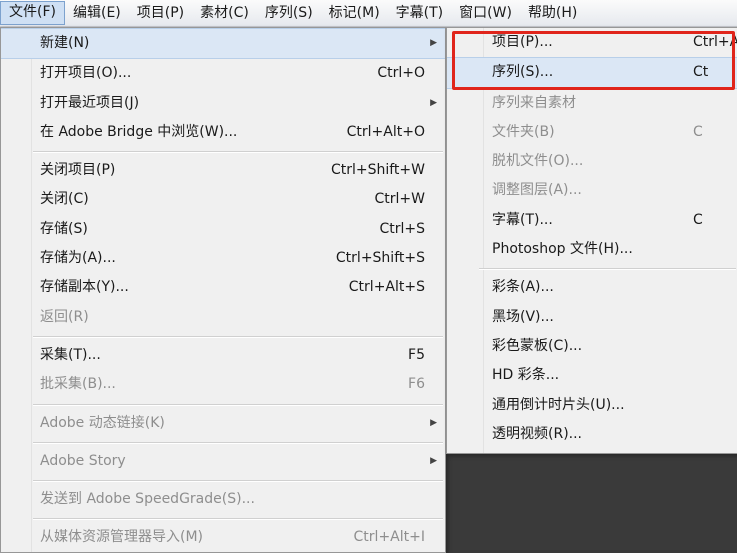  Describe the element at coordinates (593, 60) in the screenshot. I see `highlight-annotation-box` at that location.